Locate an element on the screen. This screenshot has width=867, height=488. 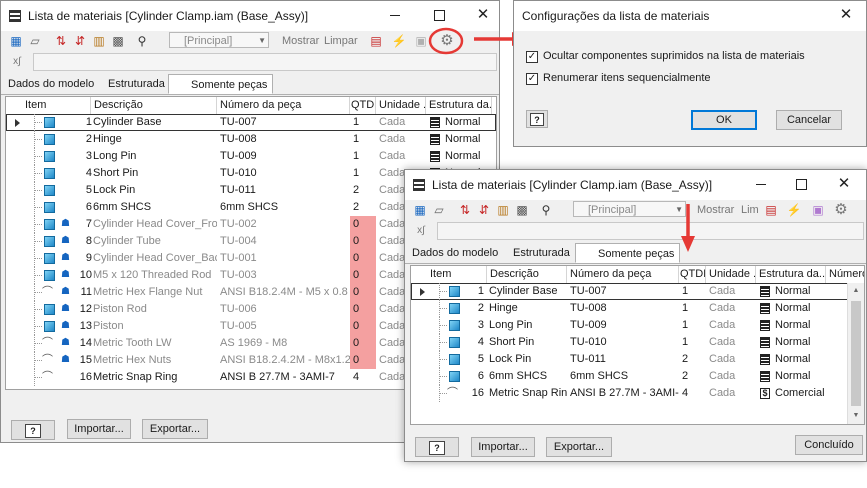
maximize-button is located at coordinates (439, 15).